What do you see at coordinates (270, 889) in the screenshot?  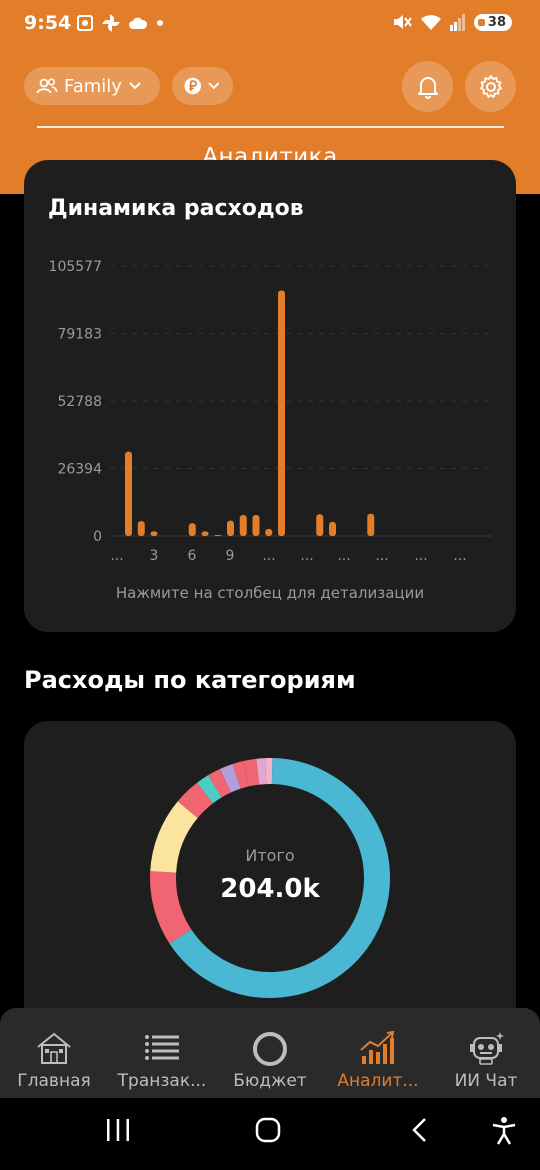 I see `donut-total-value: 204.0k` at bounding box center [270, 889].